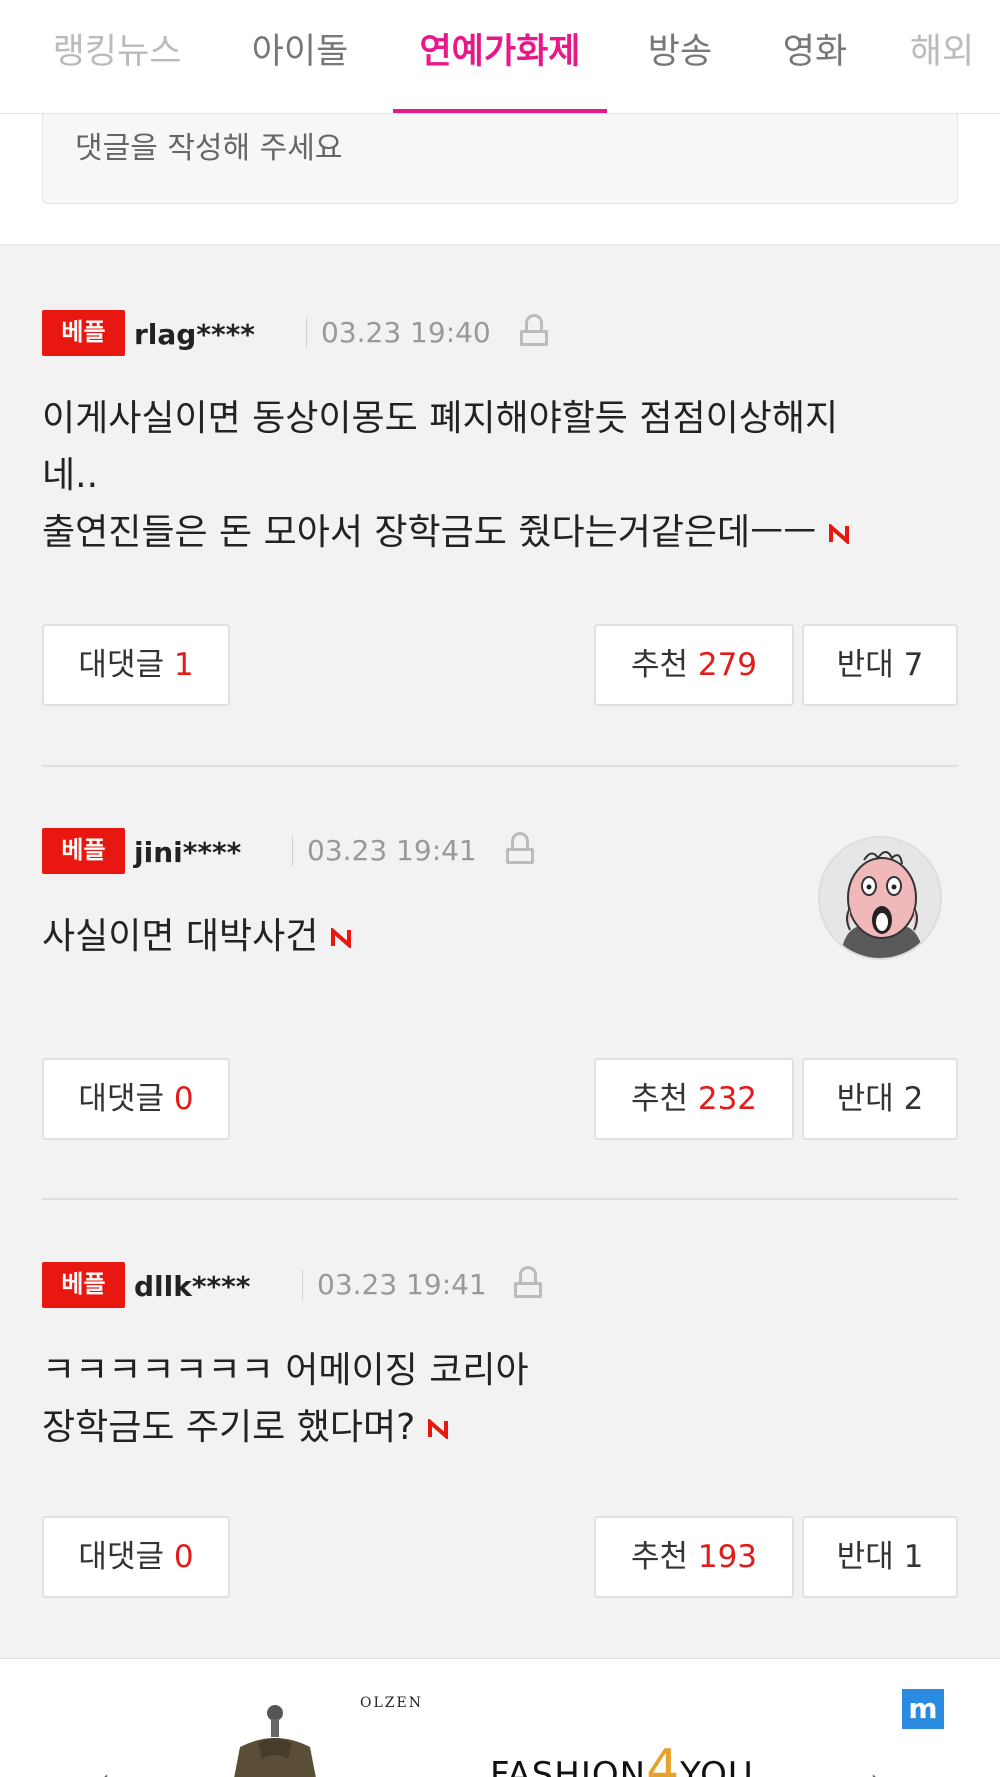 The width and height of the screenshot is (1000, 1777). Describe the element at coordinates (727, 665) in the screenshot. I see `recommend-count: 279` at that location.